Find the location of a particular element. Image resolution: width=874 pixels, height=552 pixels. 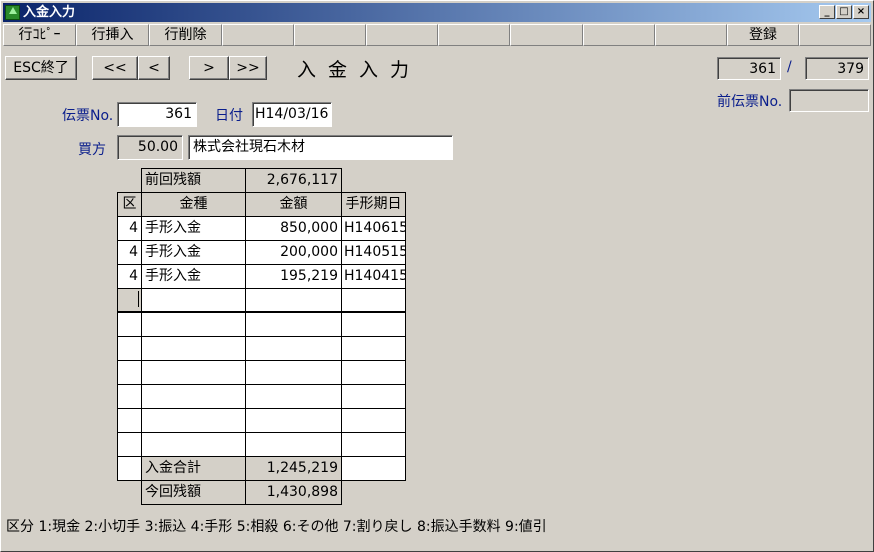

cell-due: H140415 is located at coordinates (373, 276).